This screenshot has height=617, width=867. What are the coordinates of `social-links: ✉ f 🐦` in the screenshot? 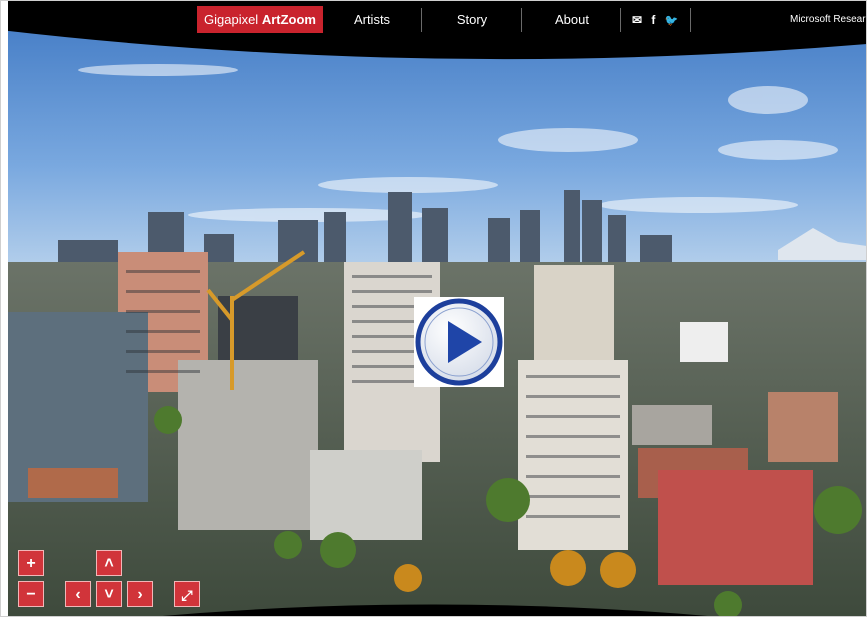 It's located at (658, 20).